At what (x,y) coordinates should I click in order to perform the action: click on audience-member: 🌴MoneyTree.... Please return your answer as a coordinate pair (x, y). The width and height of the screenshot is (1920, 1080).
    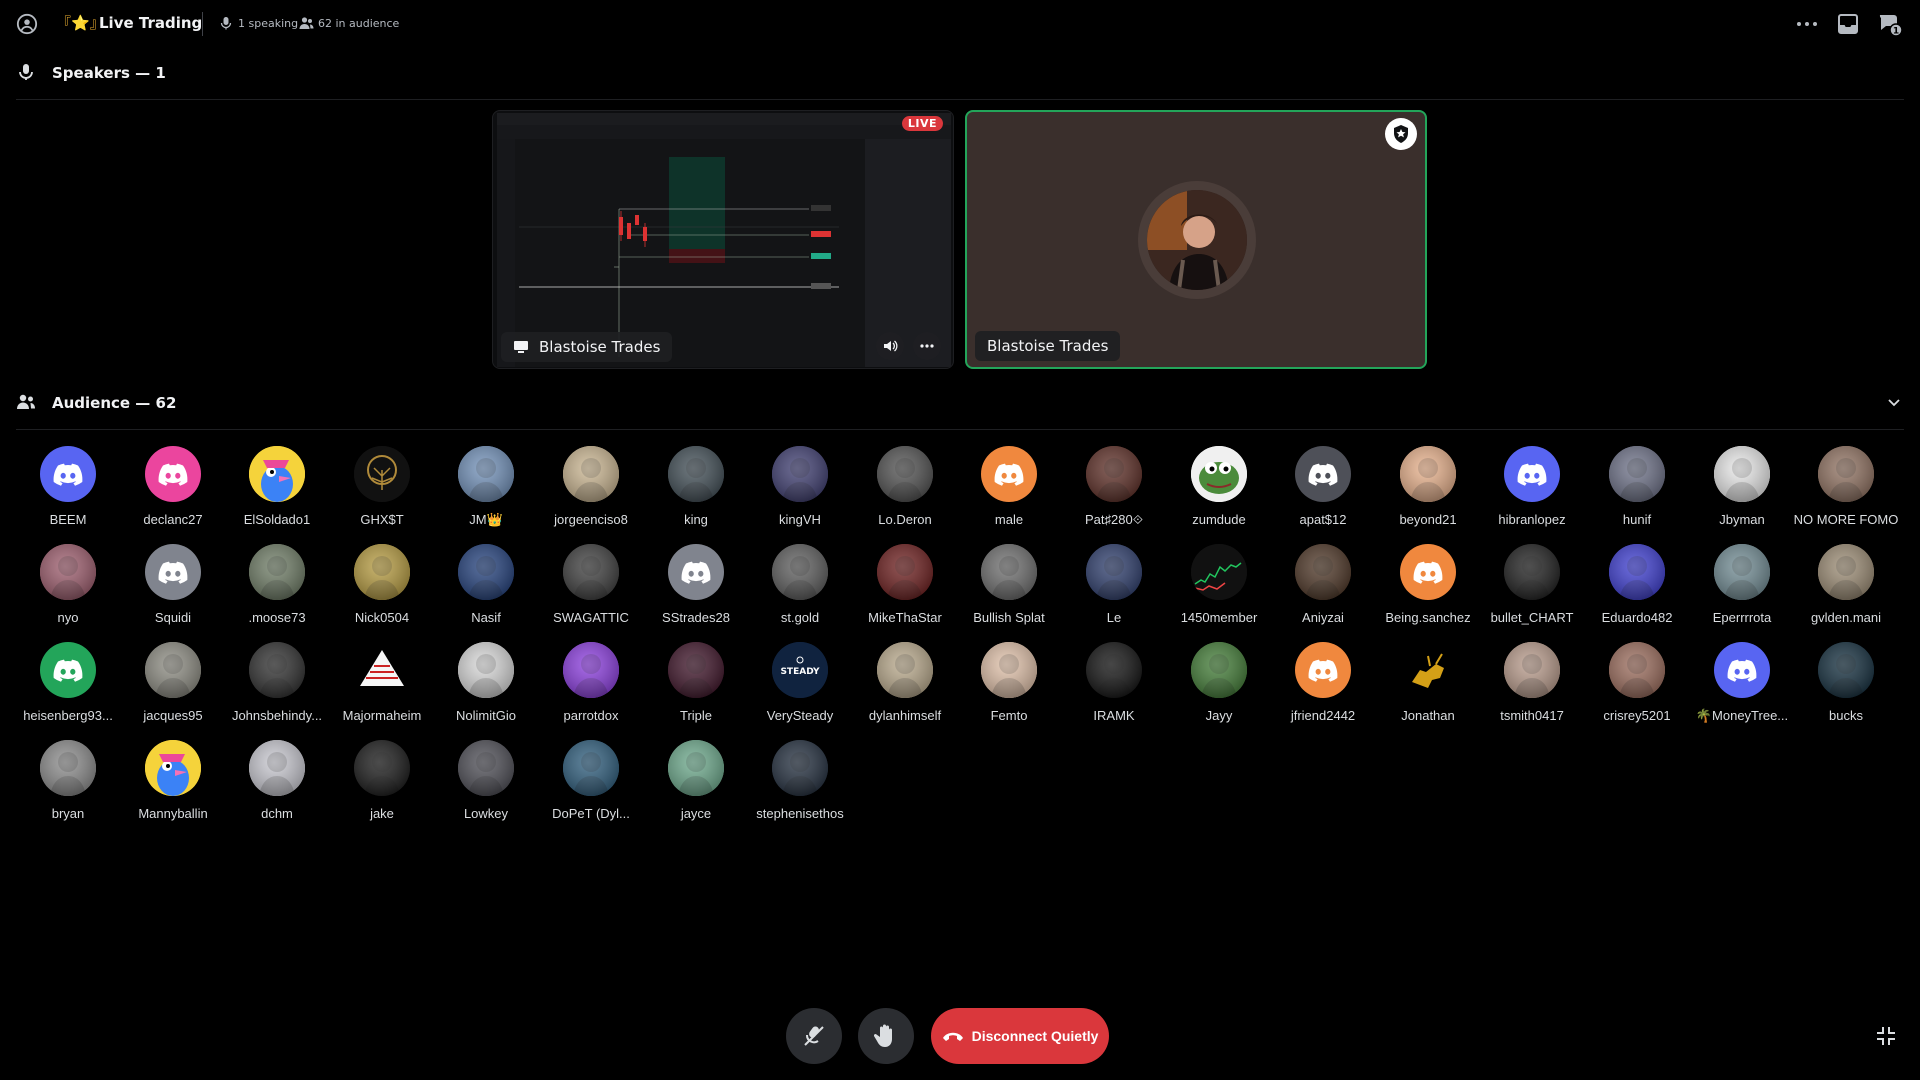
    Looking at the image, I should click on (1742, 687).